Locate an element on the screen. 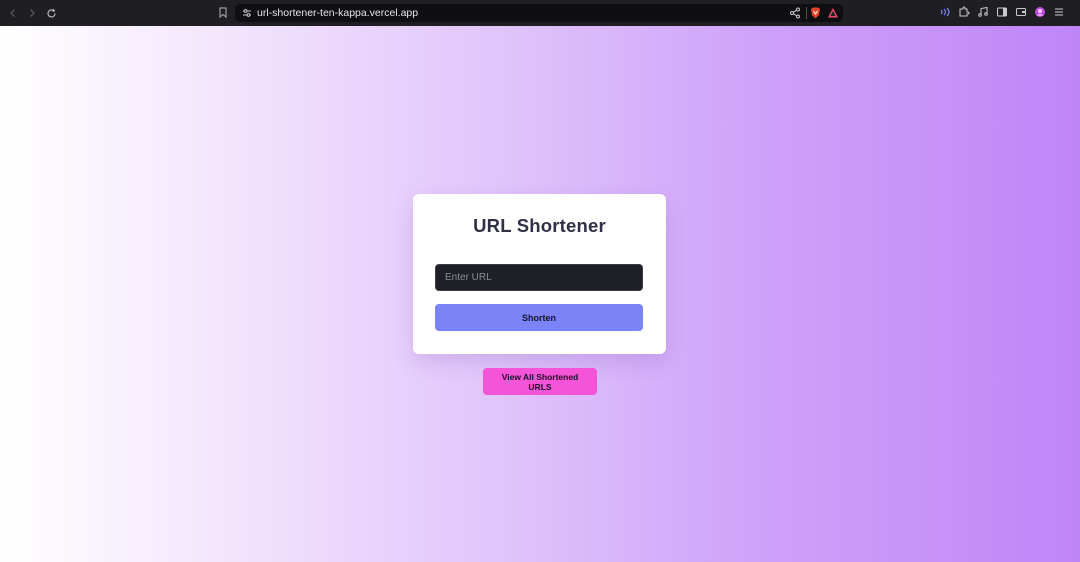  share-icon is located at coordinates (795, 13).